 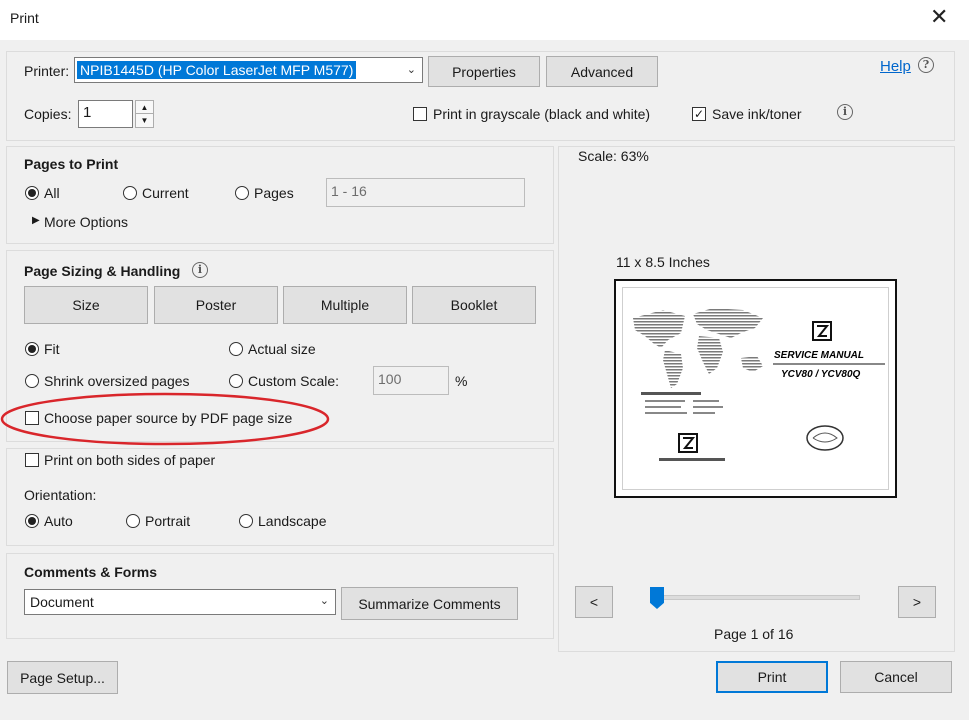 What do you see at coordinates (757, 114) in the screenshot?
I see `save-ink-label: Save ink/toner` at bounding box center [757, 114].